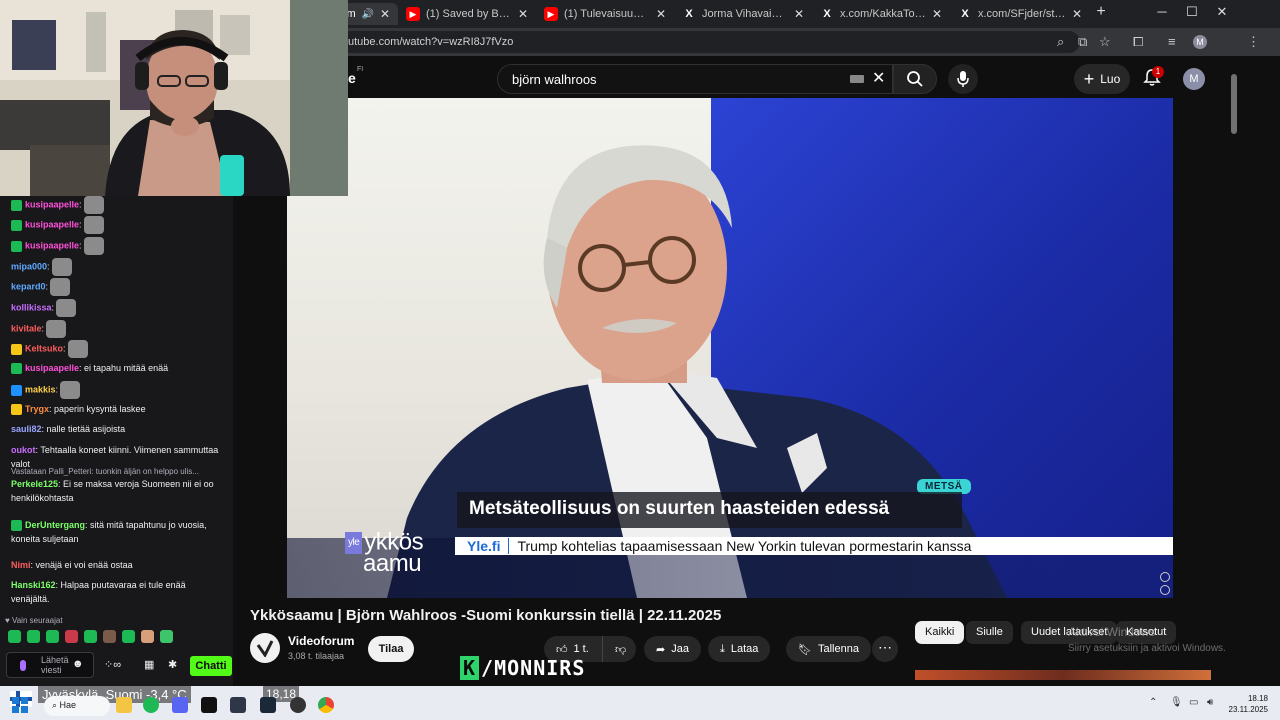 The height and width of the screenshot is (720, 1280). What do you see at coordinates (31, 307) in the screenshot?
I see `chat-username: kollikissa` at bounding box center [31, 307].